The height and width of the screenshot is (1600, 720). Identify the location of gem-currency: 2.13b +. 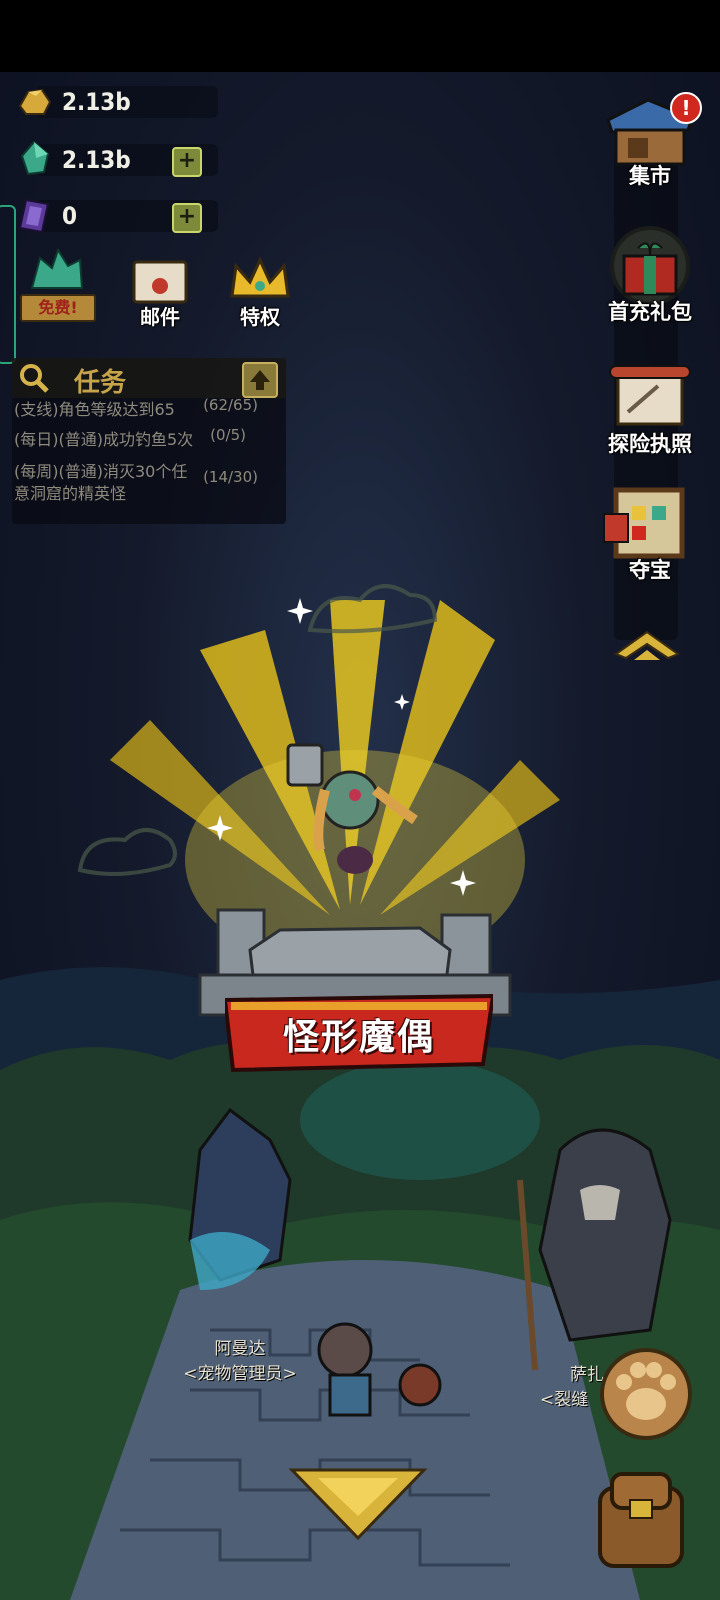
(116, 158).